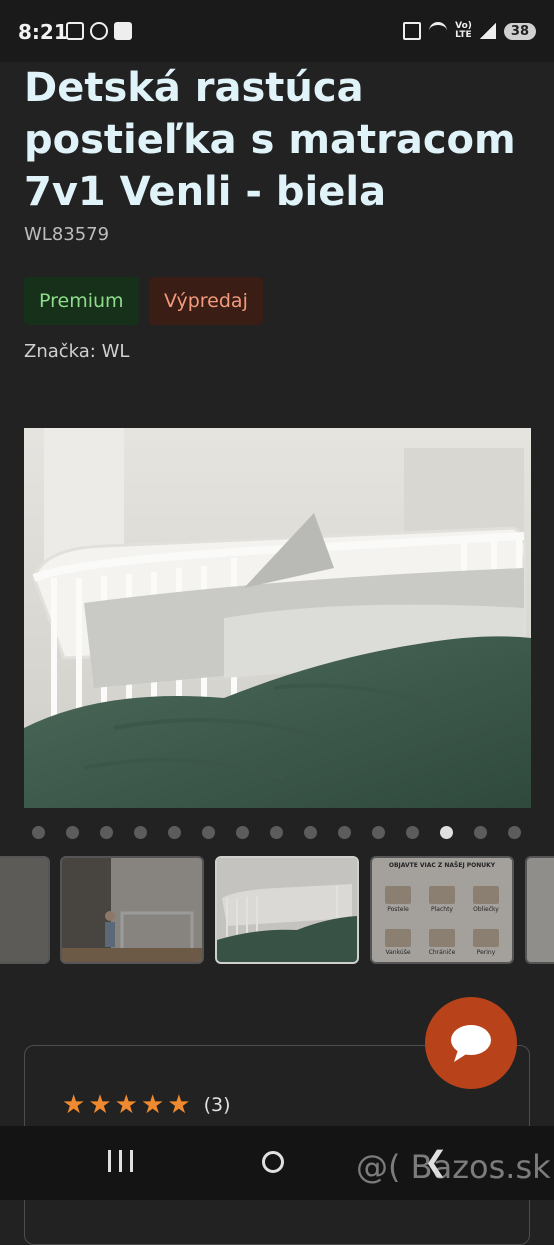  What do you see at coordinates (438, 31) in the screenshot?
I see `wifi-icon` at bounding box center [438, 31].